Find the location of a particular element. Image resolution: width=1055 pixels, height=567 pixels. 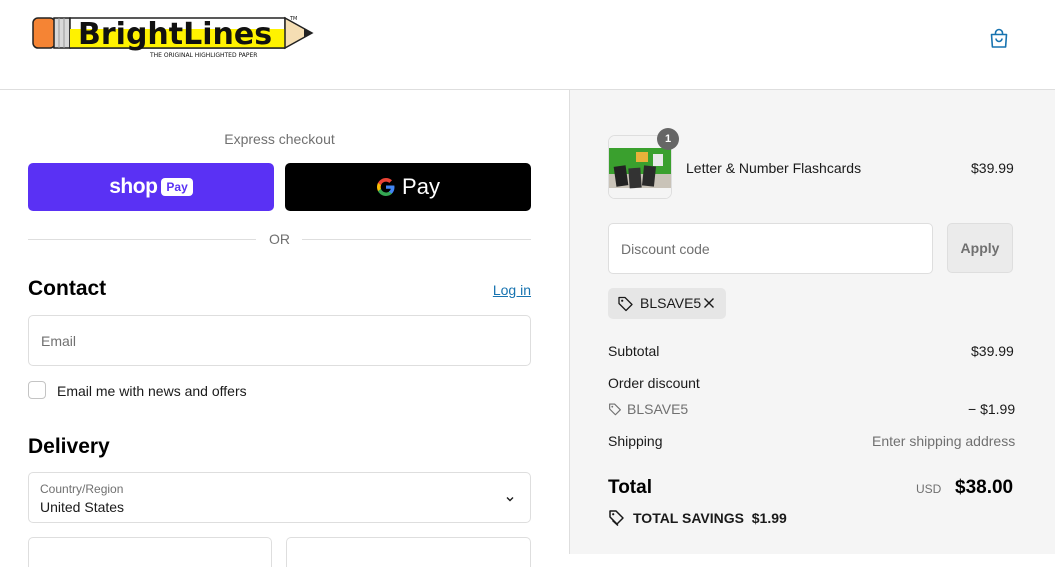

total-value: $38.00 is located at coordinates (984, 487).